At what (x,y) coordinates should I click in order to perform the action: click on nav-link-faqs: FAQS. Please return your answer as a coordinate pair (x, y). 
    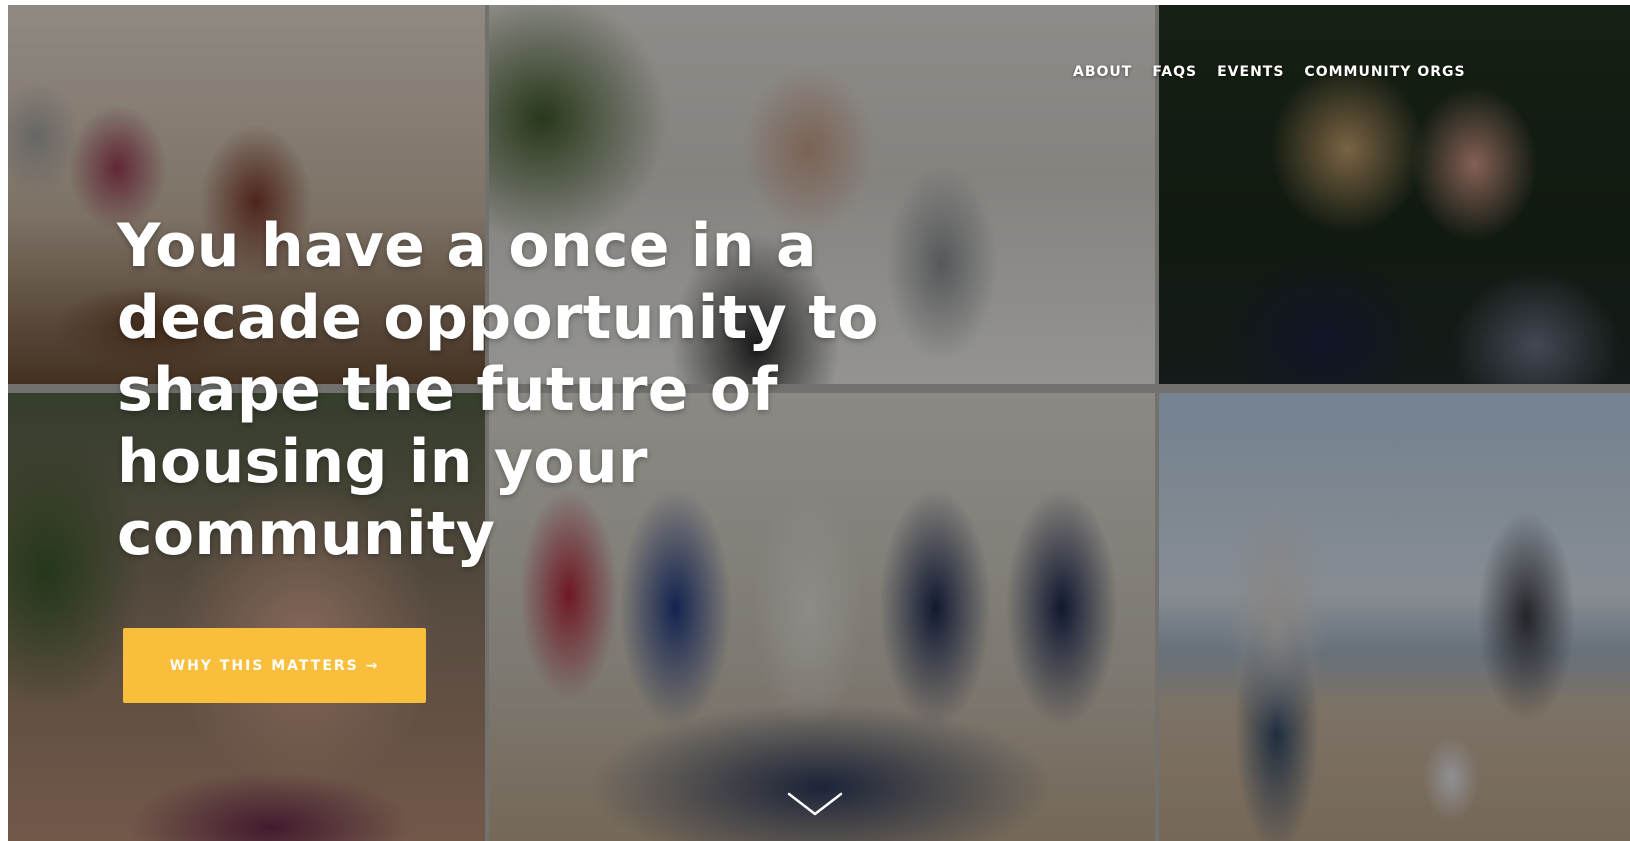
    Looking at the image, I should click on (1174, 72).